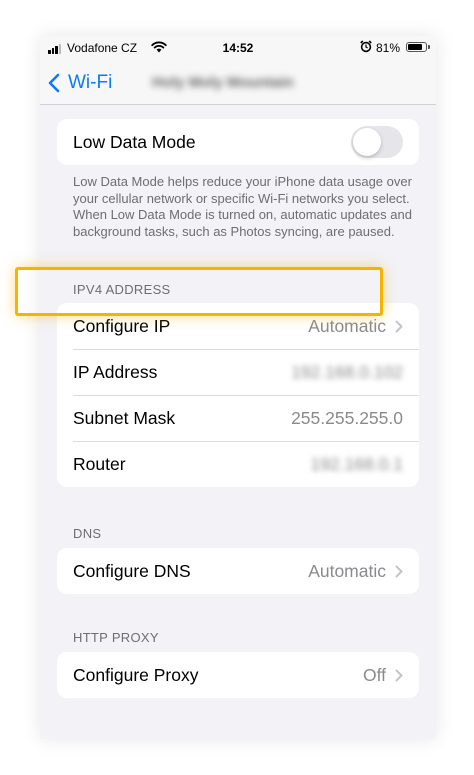  Describe the element at coordinates (132, 570) in the screenshot. I see `configure-dns-label: Configure DNS` at that location.